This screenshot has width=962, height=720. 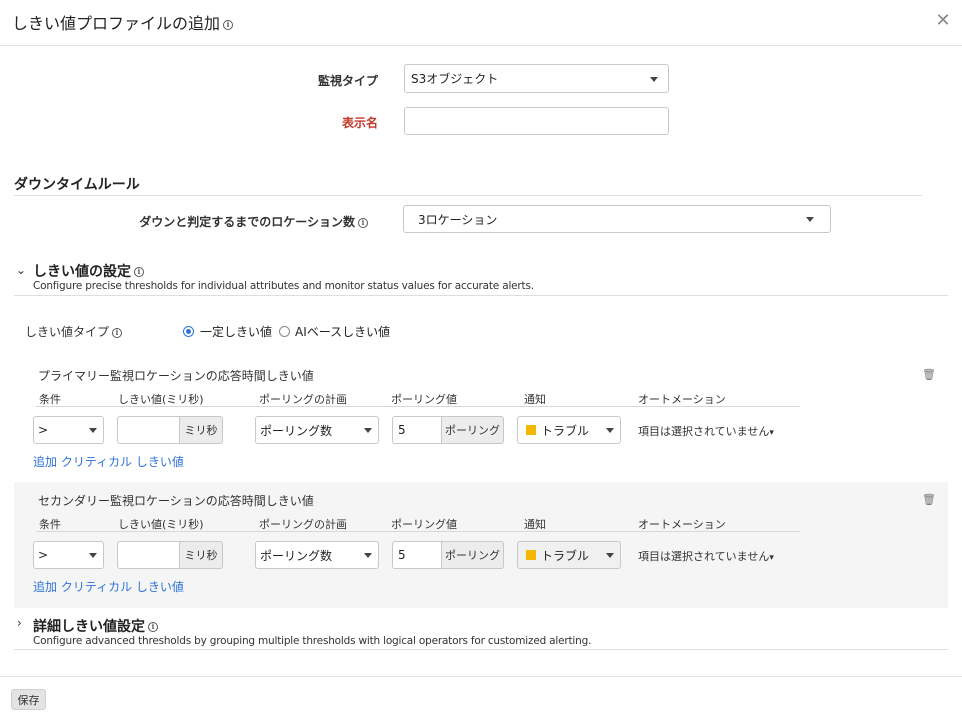 What do you see at coordinates (481, 676) in the screenshot?
I see `footer-divider` at bounding box center [481, 676].